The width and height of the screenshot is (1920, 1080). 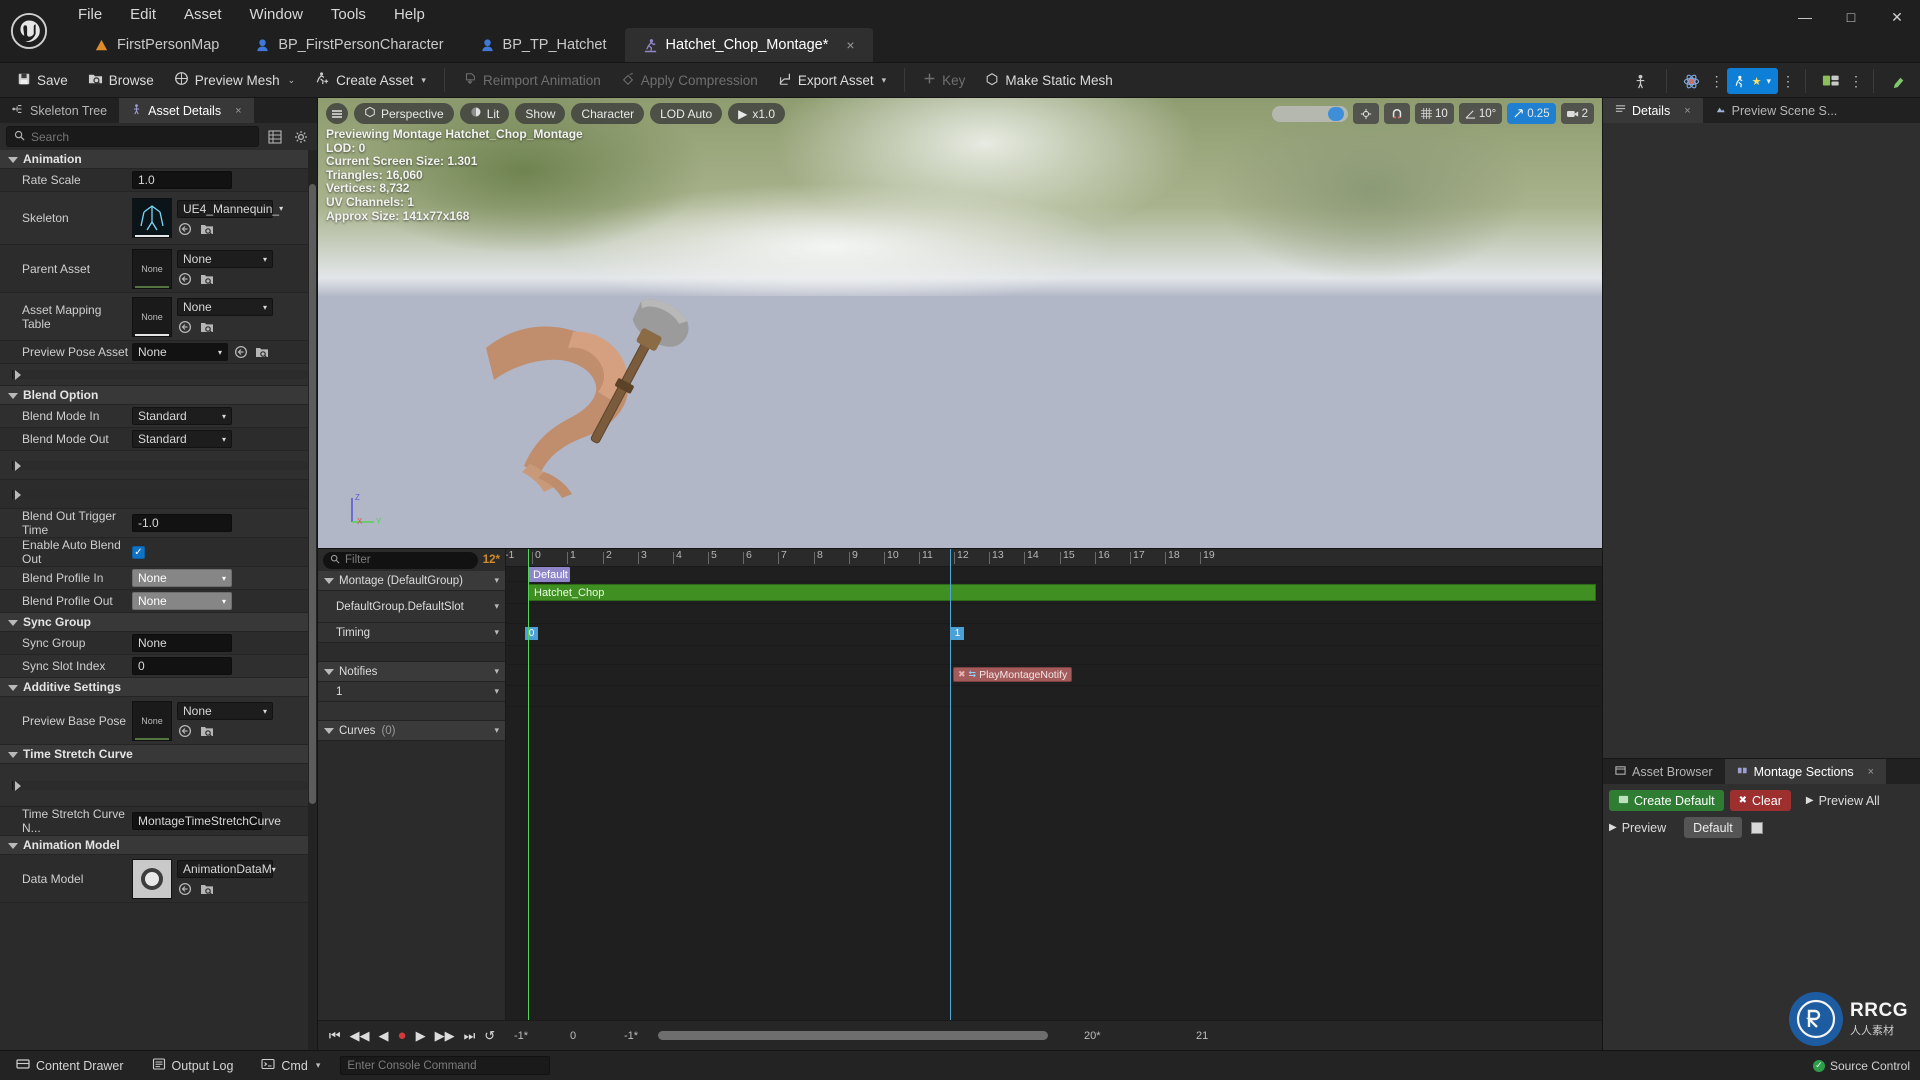 What do you see at coordinates (1434, 113) in the screenshot?
I see `grid-snap-button: 10` at bounding box center [1434, 113].